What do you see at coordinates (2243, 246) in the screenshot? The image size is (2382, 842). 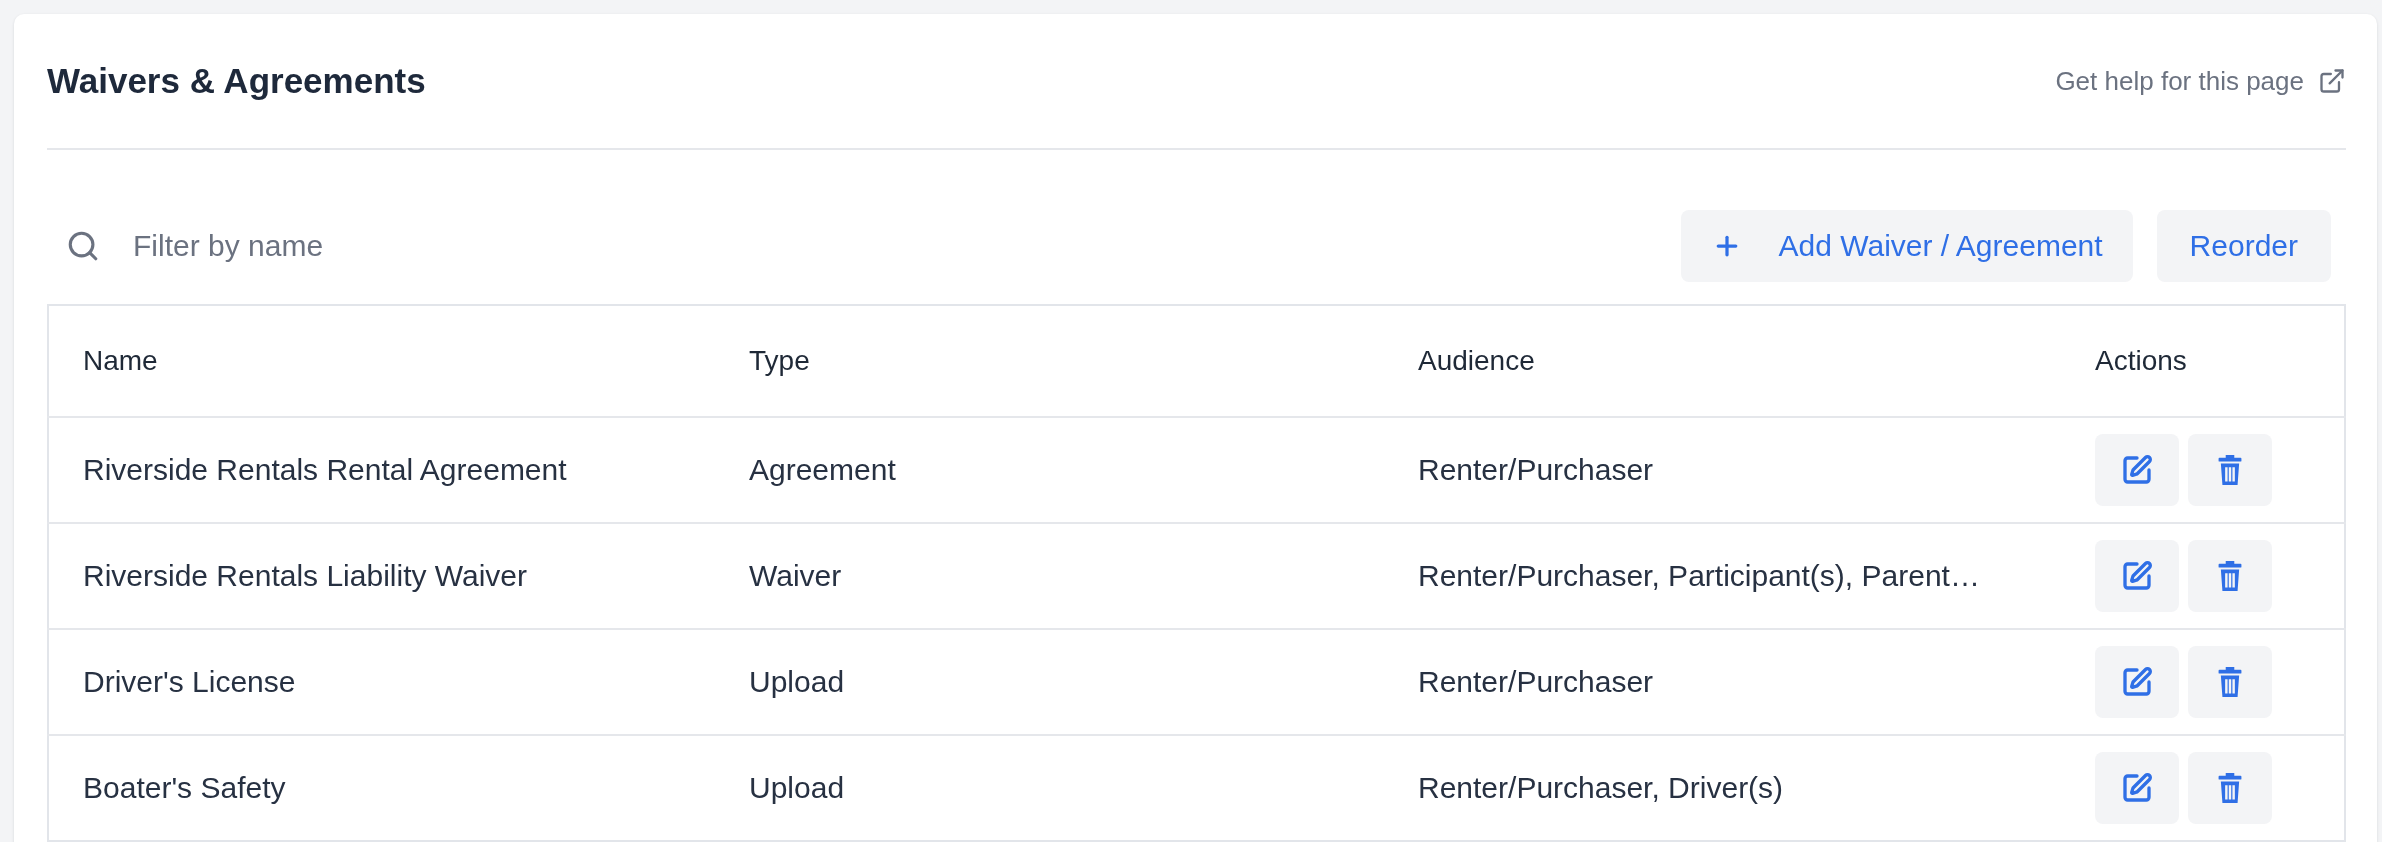 I see `reorder-button: Reorder` at bounding box center [2243, 246].